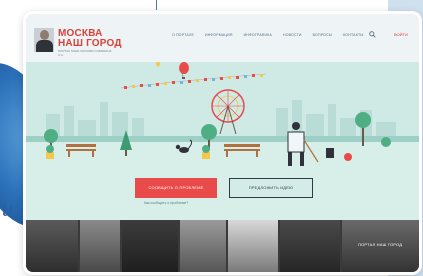 This screenshot has height=276, width=423. I want to click on suggest-idea-button: ПРЕДЛОЖИТЬ ИДЕЮ, so click(271, 188).